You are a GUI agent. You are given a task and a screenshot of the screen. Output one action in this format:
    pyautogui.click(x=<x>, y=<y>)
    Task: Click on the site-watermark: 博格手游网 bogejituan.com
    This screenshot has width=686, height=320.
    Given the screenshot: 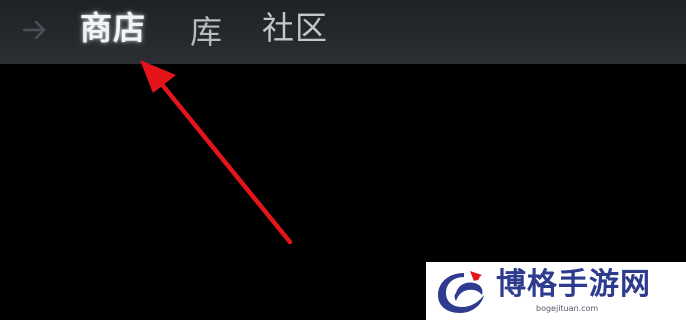 What is the action you would take?
    pyautogui.click(x=556, y=291)
    